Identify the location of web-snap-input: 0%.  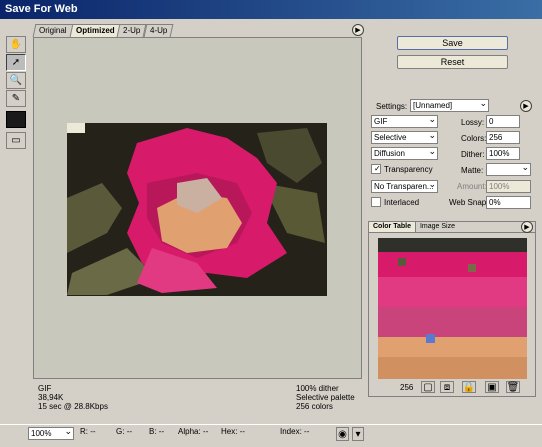
(508, 202).